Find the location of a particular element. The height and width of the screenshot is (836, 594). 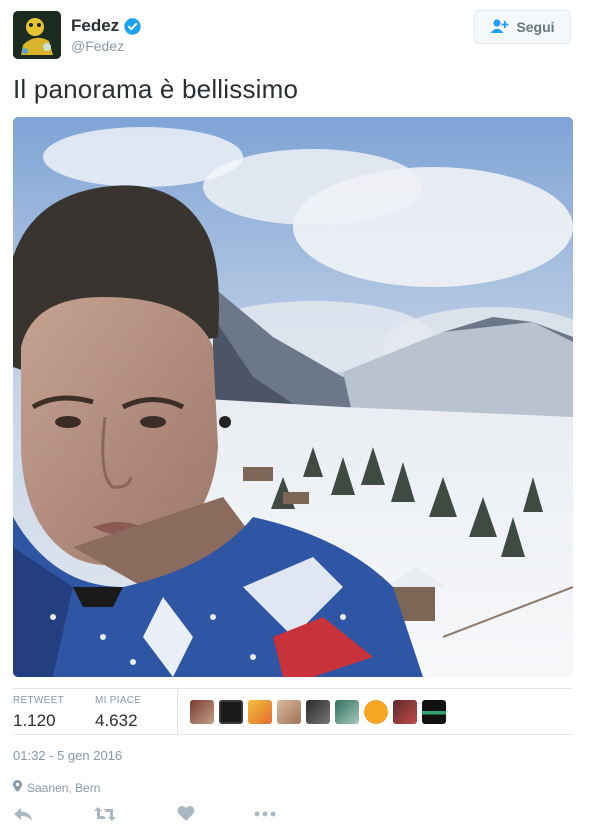

likes-count: 4.632 is located at coordinates (116, 720).